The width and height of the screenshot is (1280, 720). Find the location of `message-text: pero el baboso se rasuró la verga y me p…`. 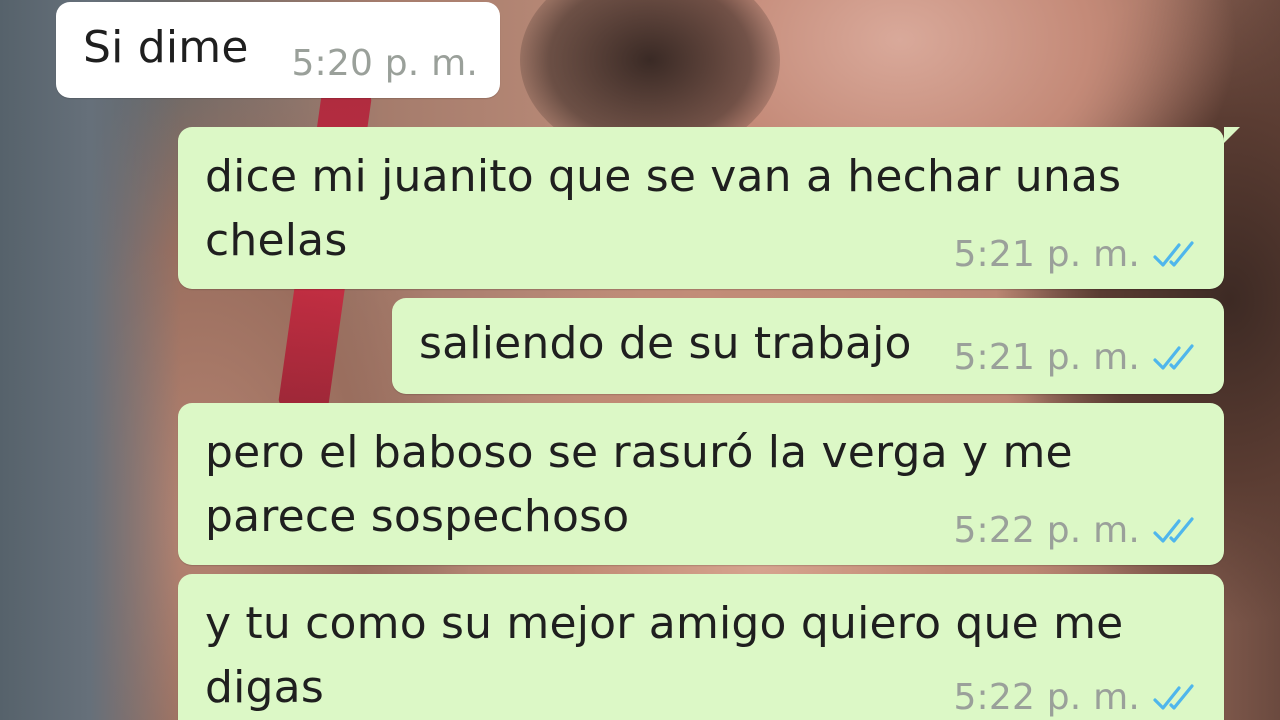

message-text: pero el baboso se rasuró la verga y me p… is located at coordinates (639, 484).